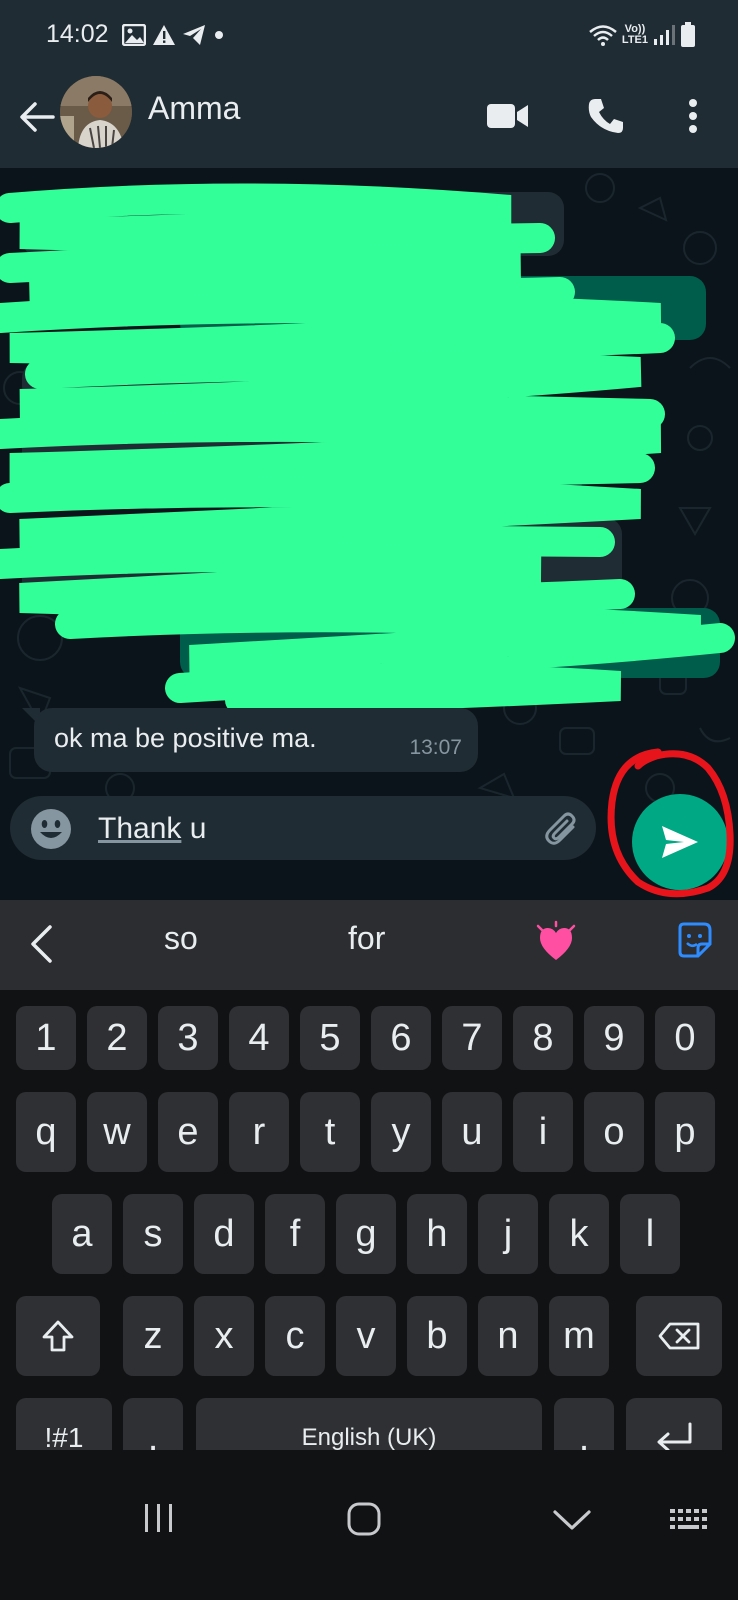  I want to click on shift-key, so click(58, 1336).